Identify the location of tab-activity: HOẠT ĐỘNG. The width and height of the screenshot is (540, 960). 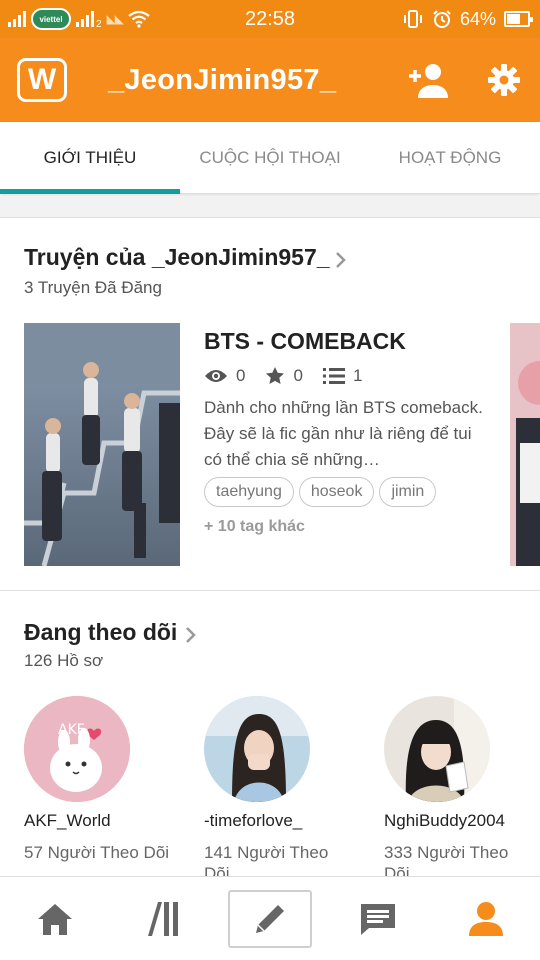
(450, 158).